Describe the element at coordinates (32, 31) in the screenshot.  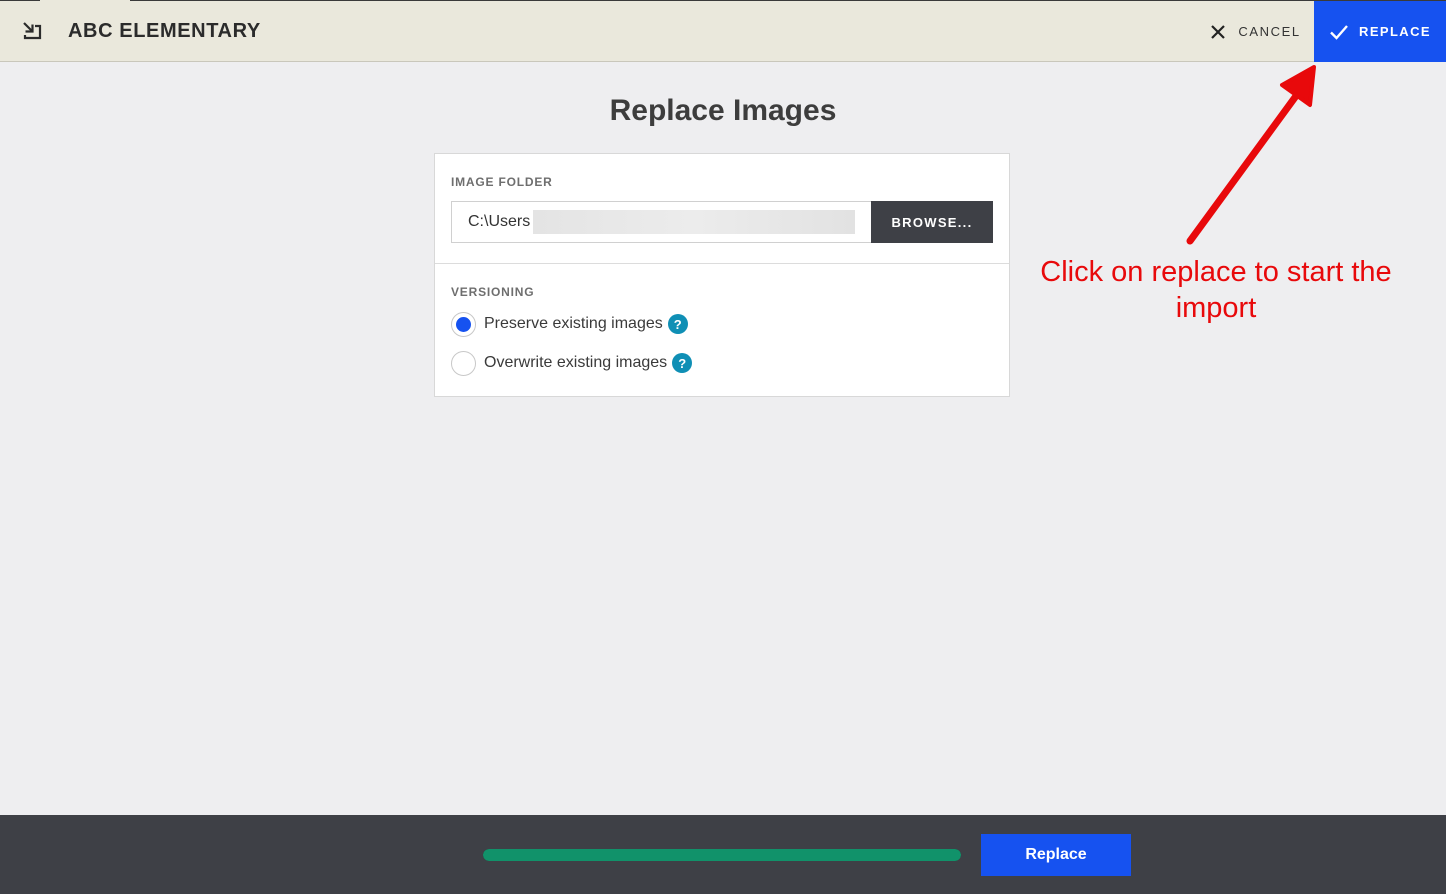
I see `import-icon` at that location.